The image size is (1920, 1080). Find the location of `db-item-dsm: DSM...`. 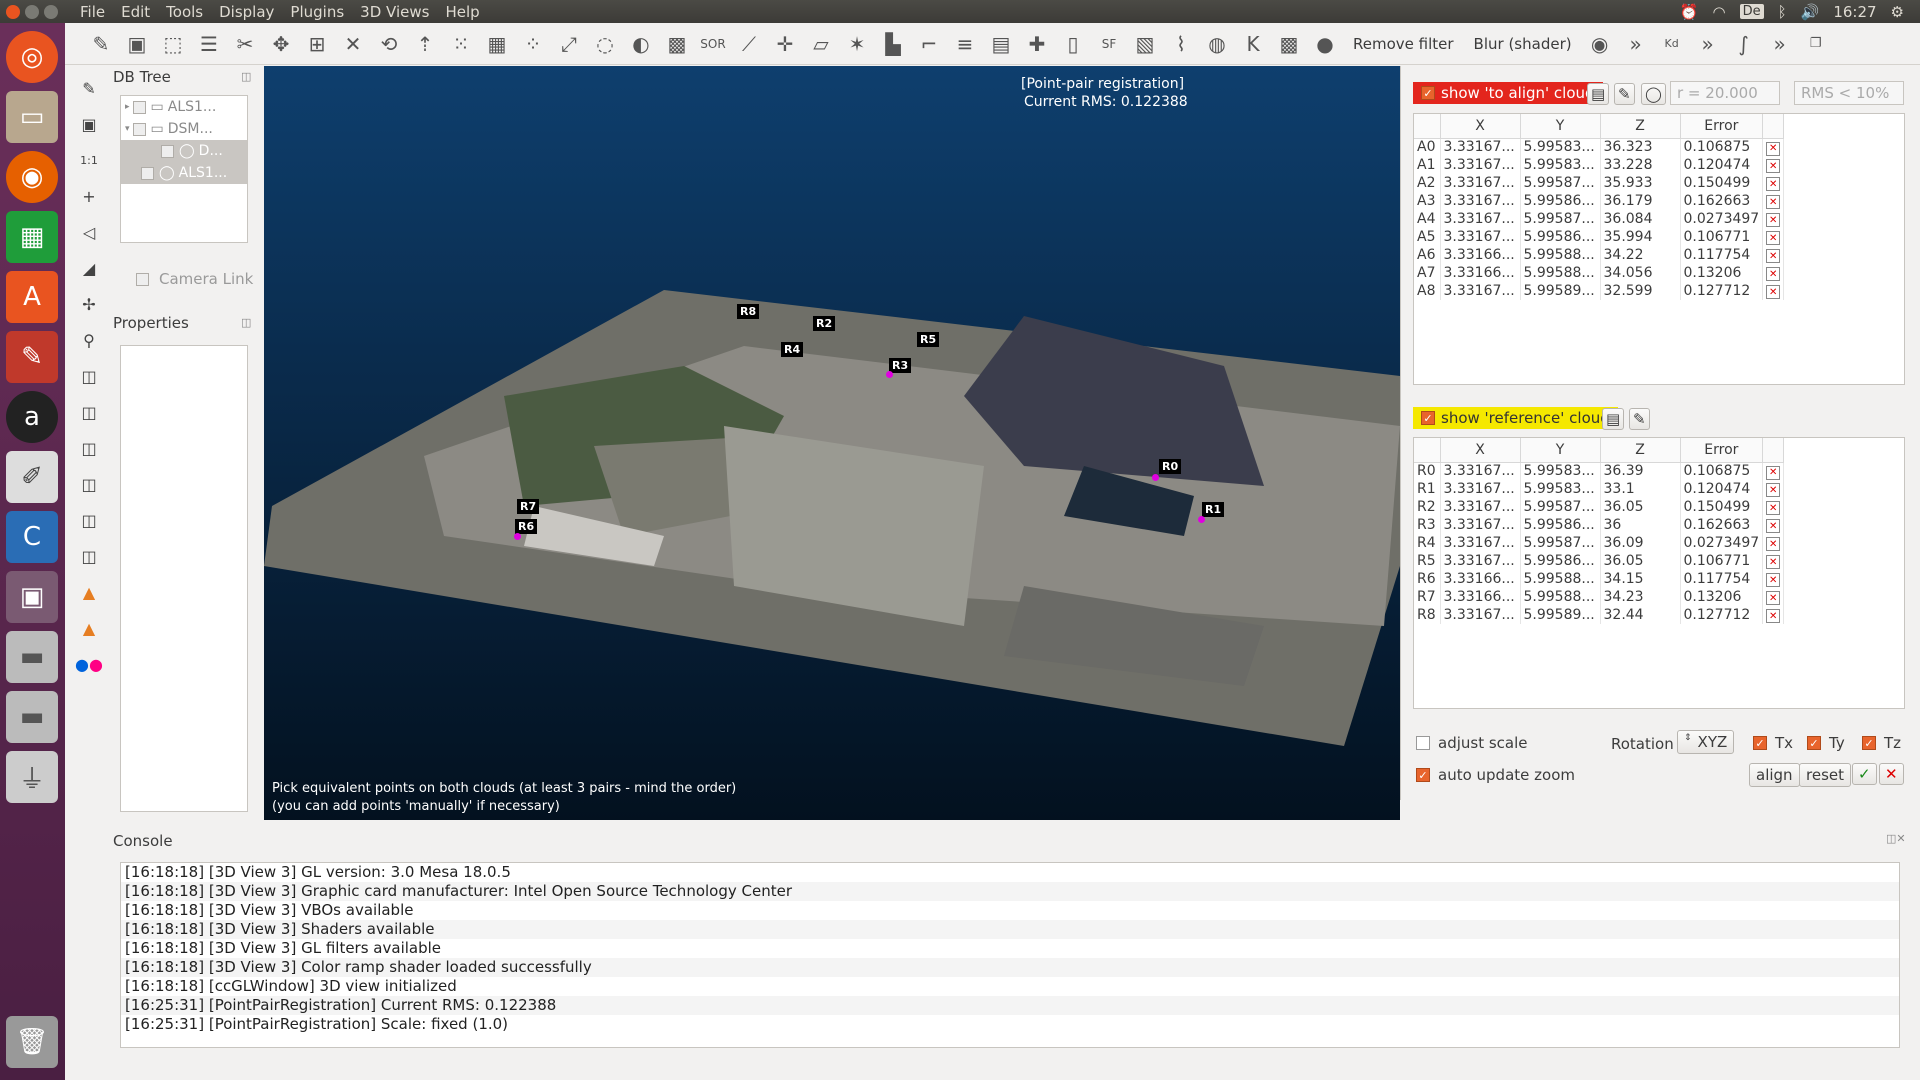

db-item-dsm: DSM... is located at coordinates (190, 129).